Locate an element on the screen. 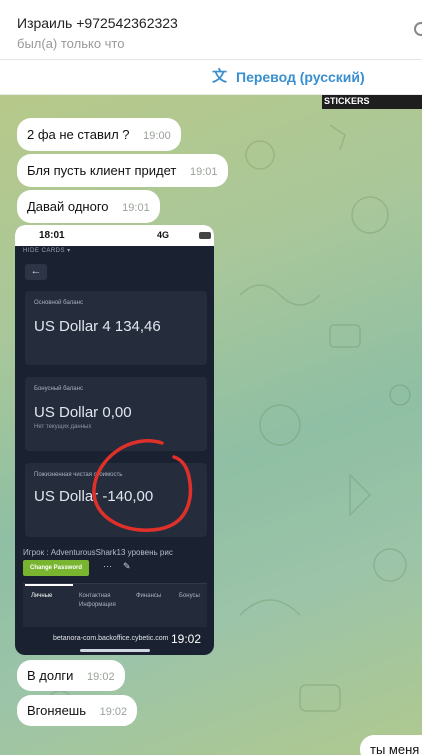 The image size is (422, 755). card-value: US Dollar 0,00 is located at coordinates (83, 412).